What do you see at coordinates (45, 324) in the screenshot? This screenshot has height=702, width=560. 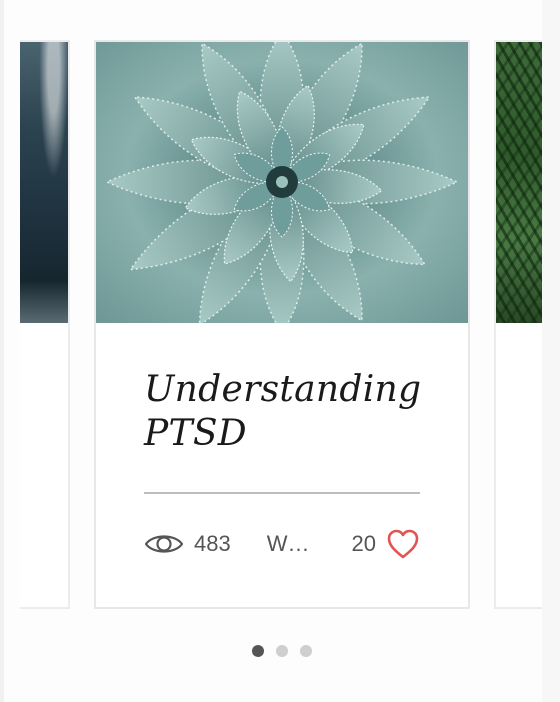 I see `previous-card` at bounding box center [45, 324].